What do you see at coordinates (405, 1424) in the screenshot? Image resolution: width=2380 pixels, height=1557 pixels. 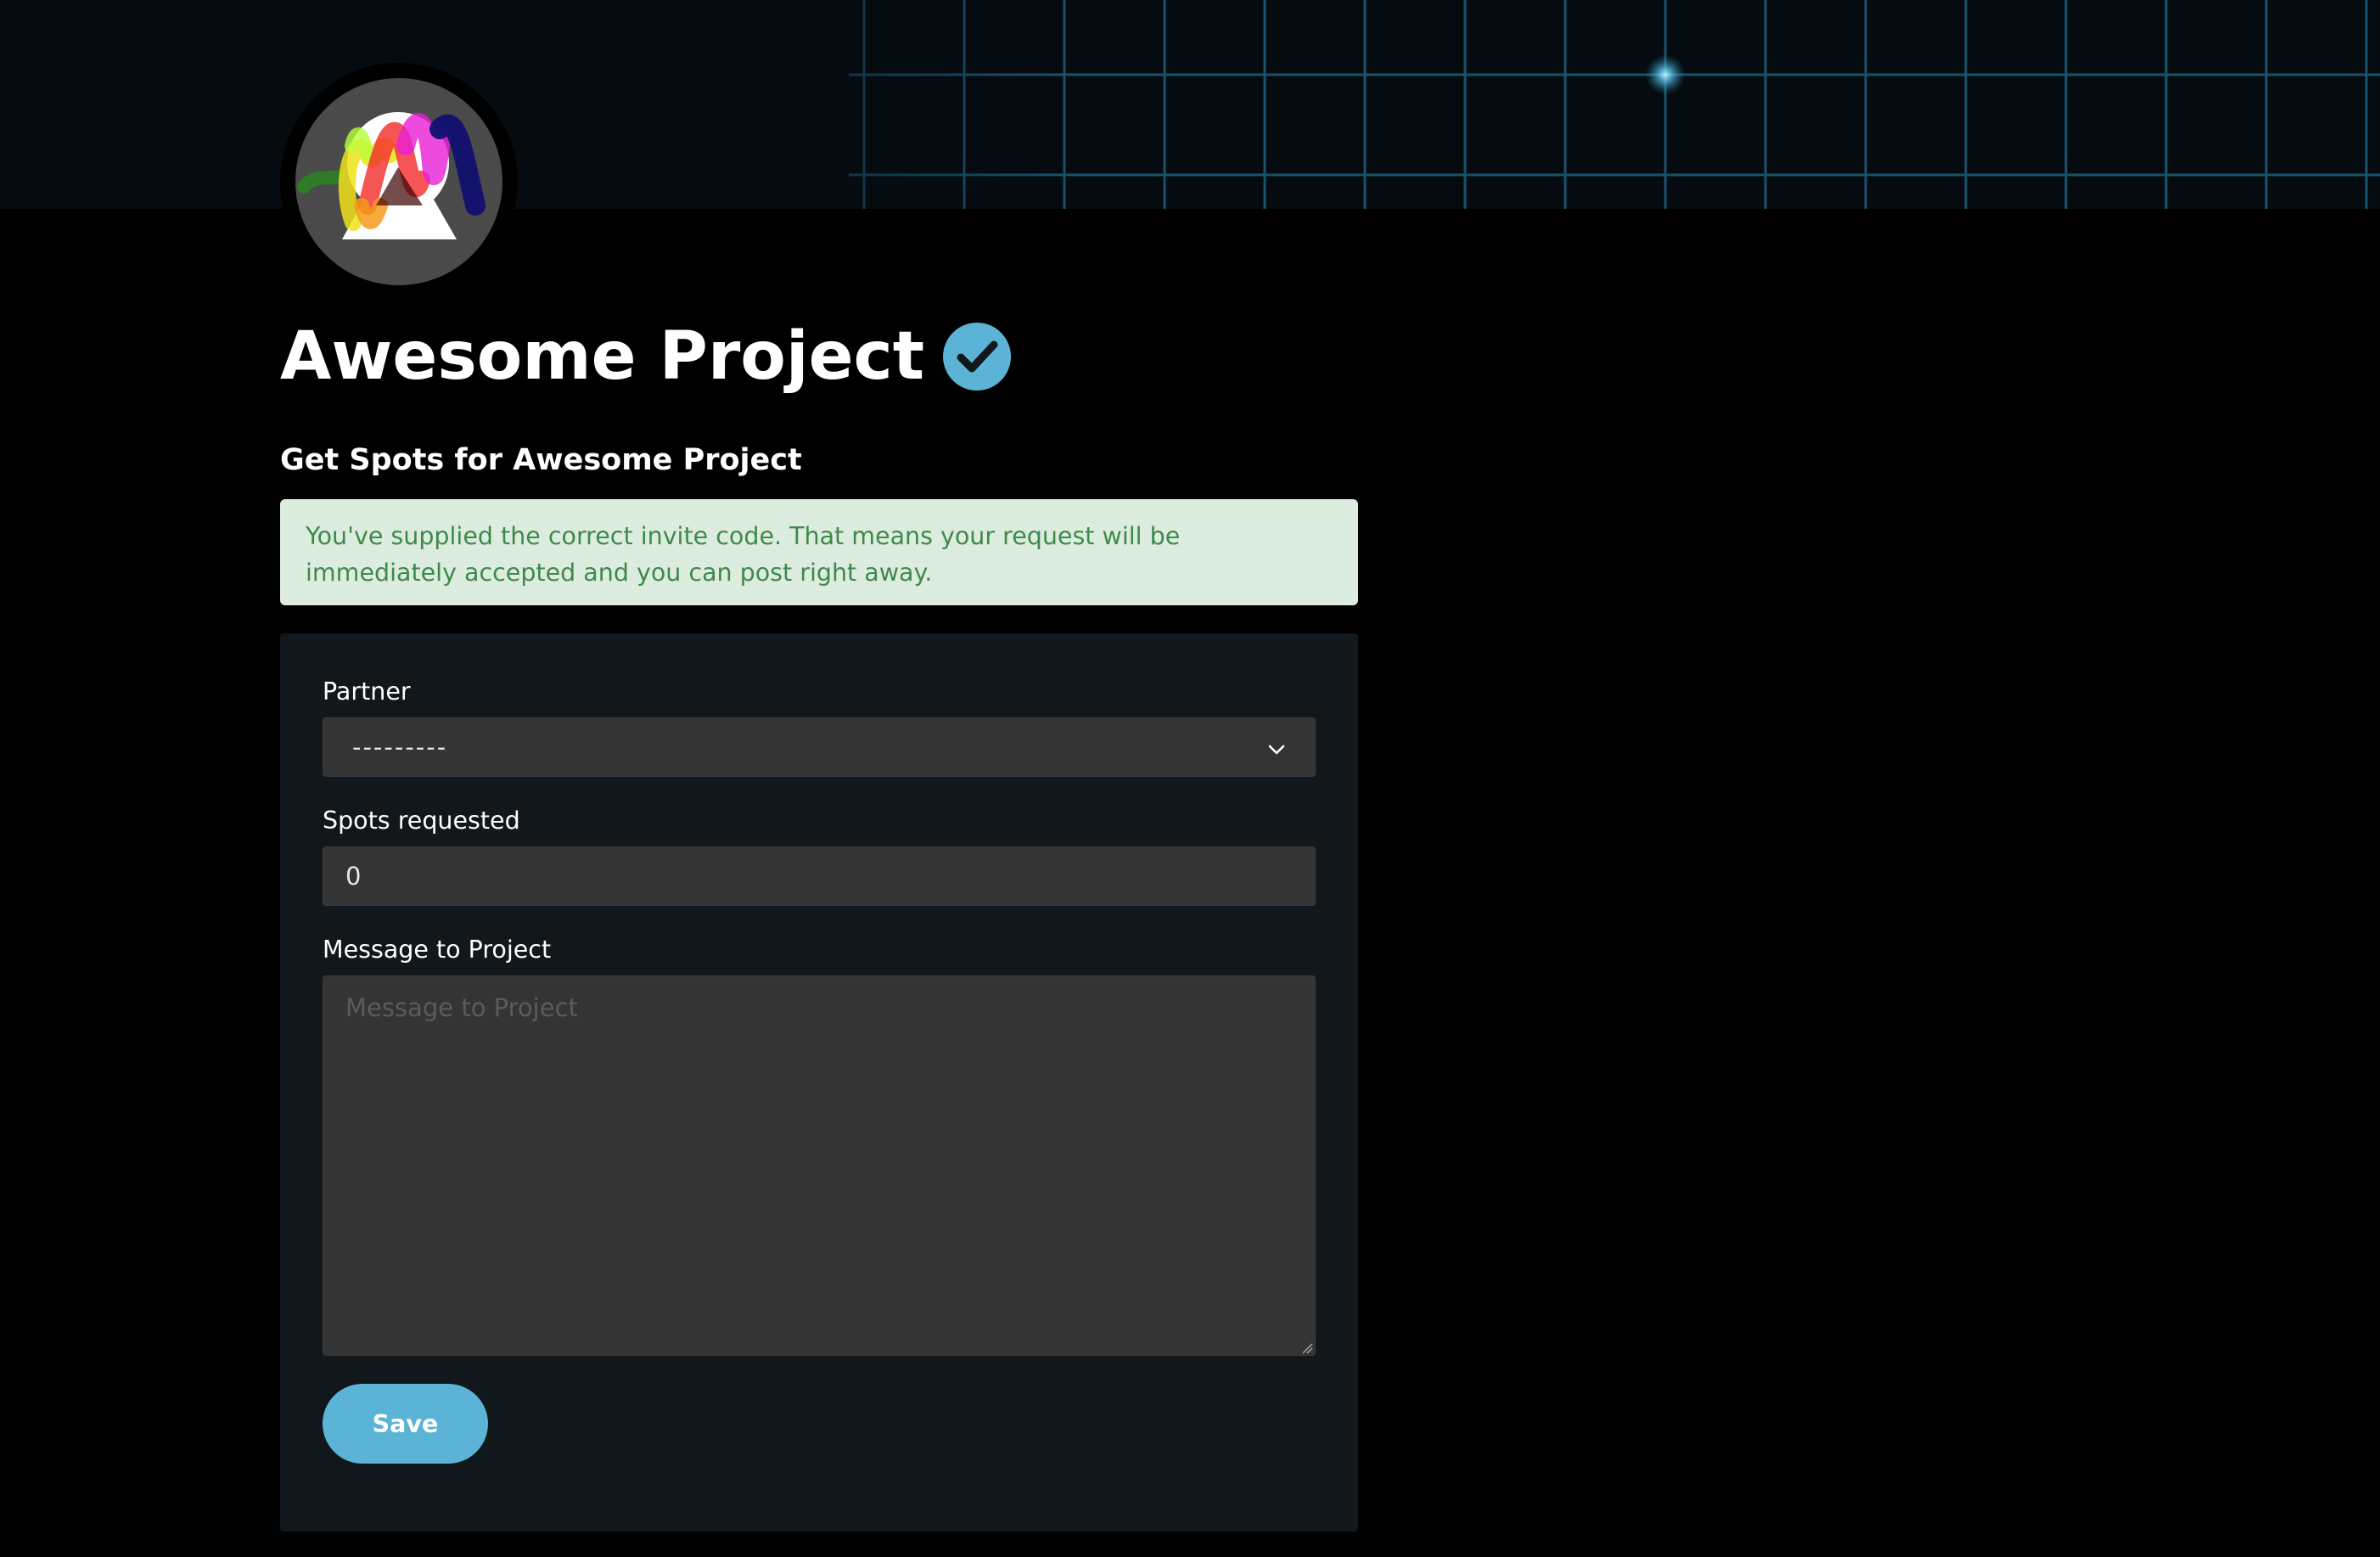 I see `save-button: Save` at bounding box center [405, 1424].